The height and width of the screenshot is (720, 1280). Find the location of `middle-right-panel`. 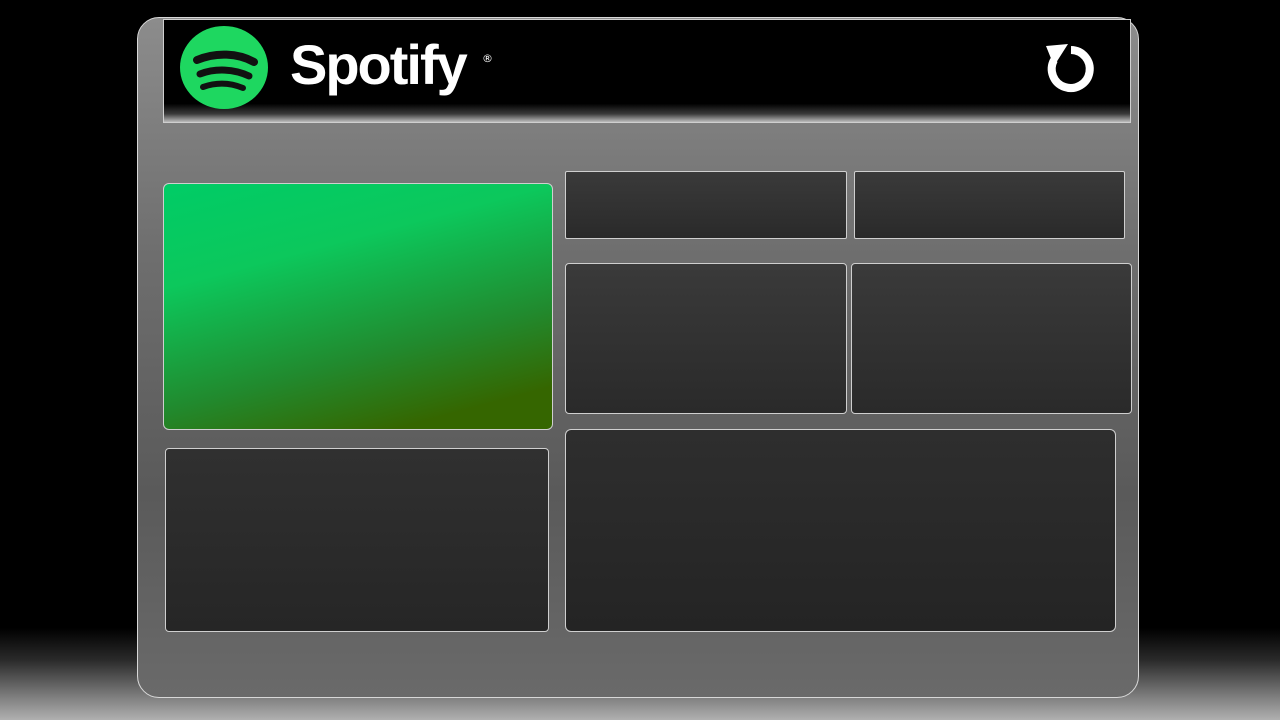

middle-right-panel is located at coordinates (991, 338).